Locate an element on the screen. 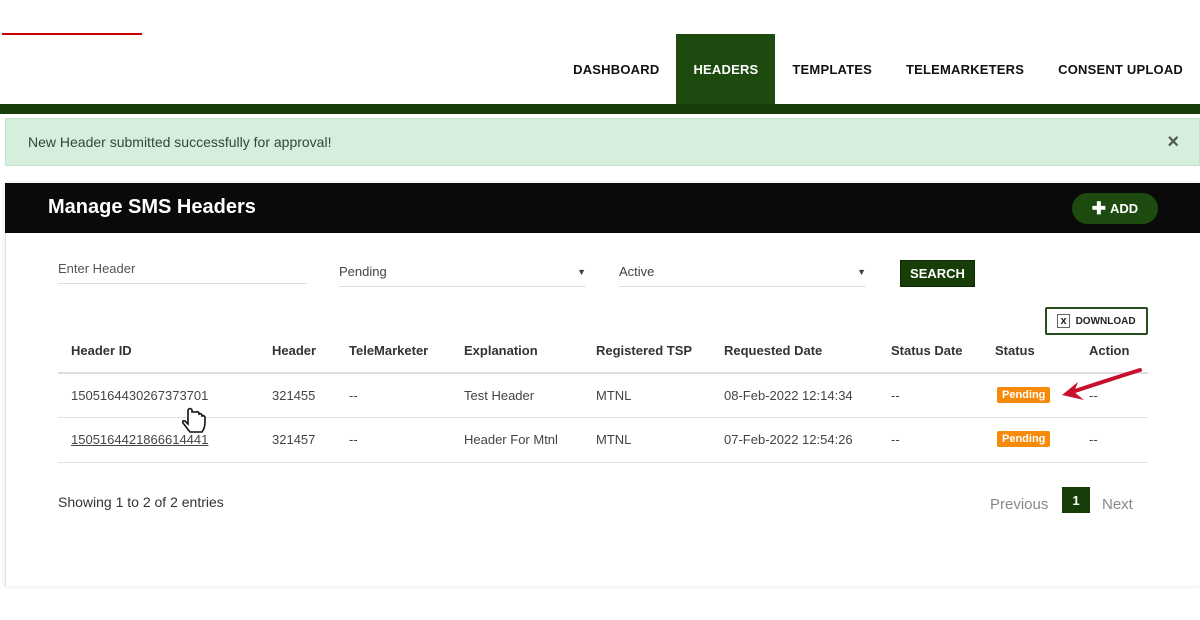  download-button: x DOWNLOAD is located at coordinates (1096, 321).